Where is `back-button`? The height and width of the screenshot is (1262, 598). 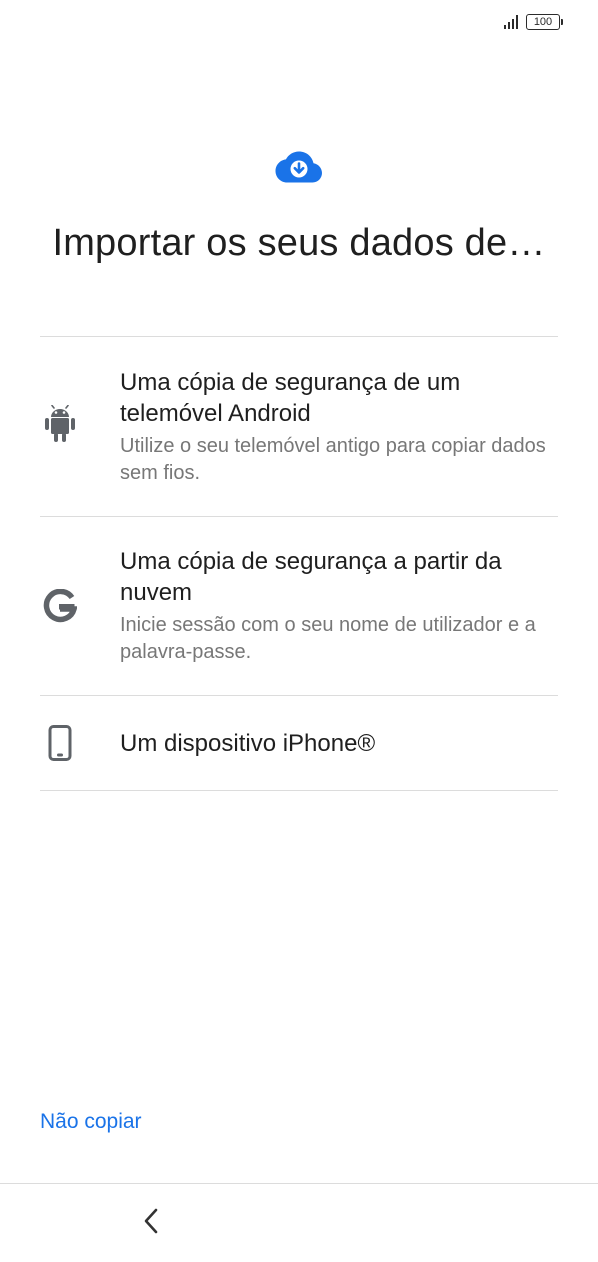
back-button is located at coordinates (151, 1221).